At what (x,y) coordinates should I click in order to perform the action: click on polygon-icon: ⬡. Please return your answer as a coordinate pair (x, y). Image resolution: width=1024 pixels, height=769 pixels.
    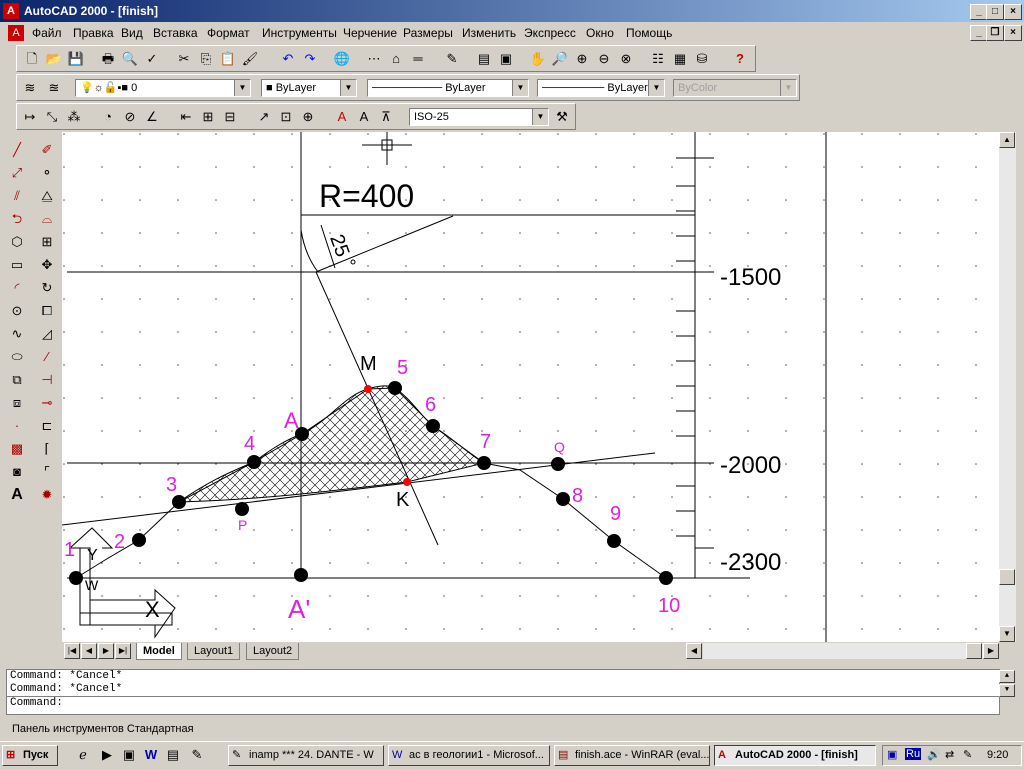
    Looking at the image, I should click on (17, 242).